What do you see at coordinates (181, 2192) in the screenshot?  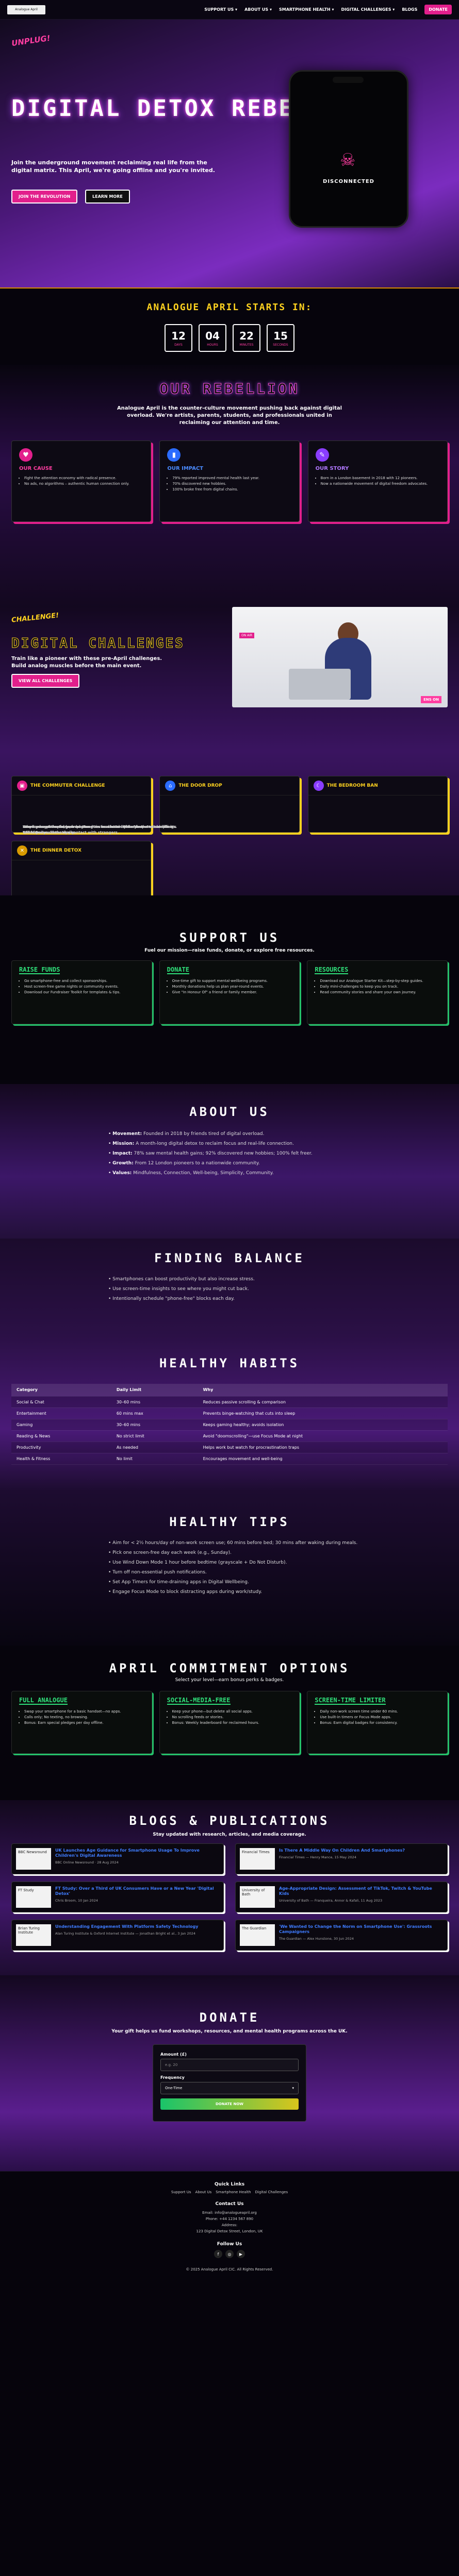 I see `footer-link-support: Support Us` at bounding box center [181, 2192].